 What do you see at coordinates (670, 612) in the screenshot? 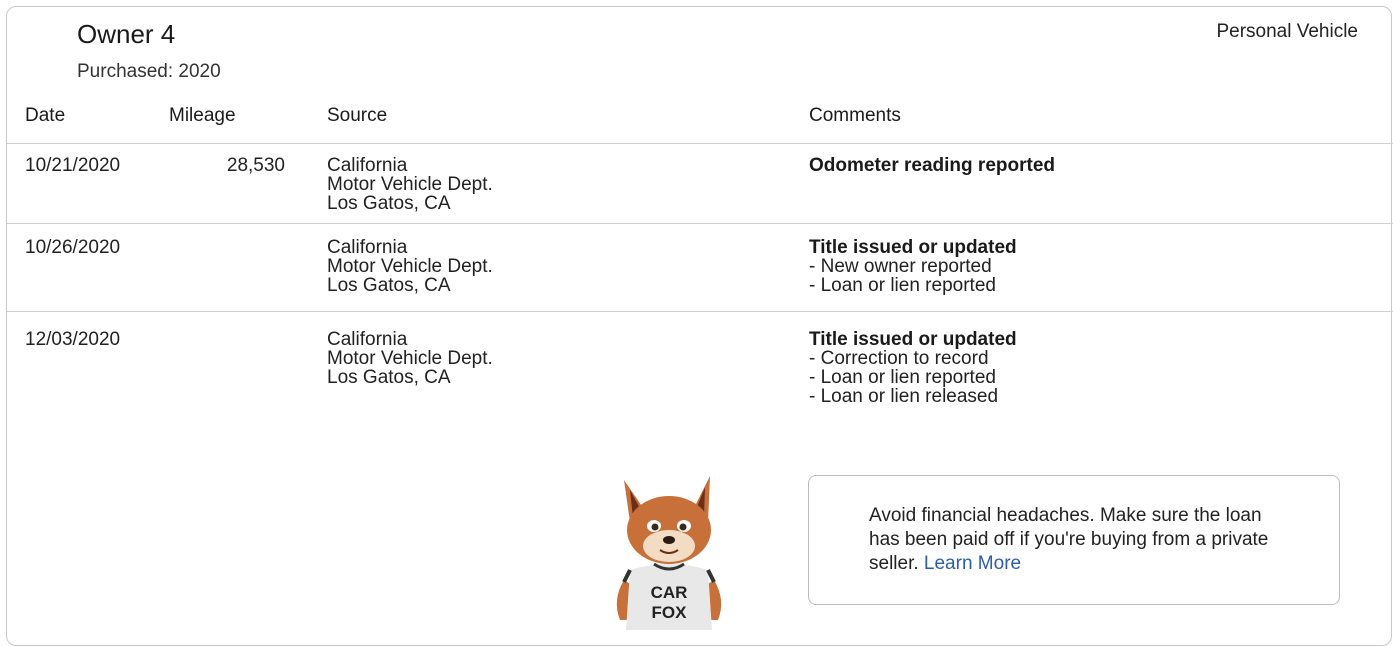
I see `shirt-text-fox: FOX` at bounding box center [670, 612].